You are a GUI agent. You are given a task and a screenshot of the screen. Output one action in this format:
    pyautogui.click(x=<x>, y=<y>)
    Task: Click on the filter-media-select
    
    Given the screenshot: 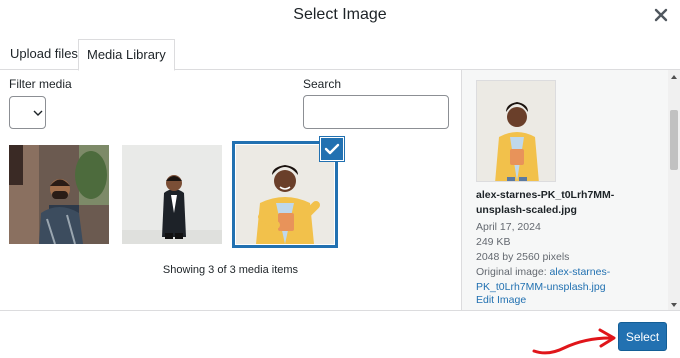 What is the action you would take?
    pyautogui.click(x=27, y=112)
    